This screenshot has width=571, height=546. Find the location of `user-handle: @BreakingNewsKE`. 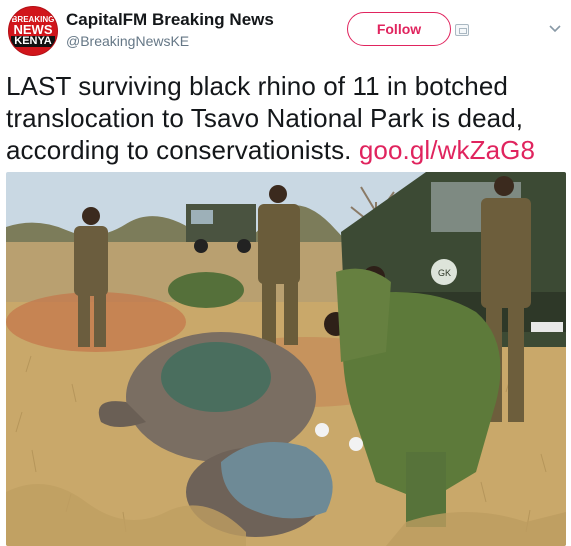

user-handle: @BreakingNewsKE is located at coordinates (127, 41).